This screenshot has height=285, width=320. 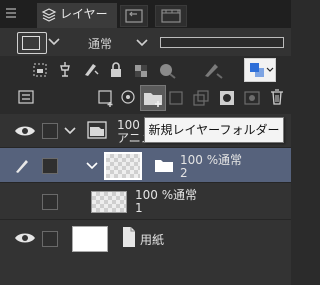 I want to click on tab-layers-label: レイヤー, so click(x=84, y=14).